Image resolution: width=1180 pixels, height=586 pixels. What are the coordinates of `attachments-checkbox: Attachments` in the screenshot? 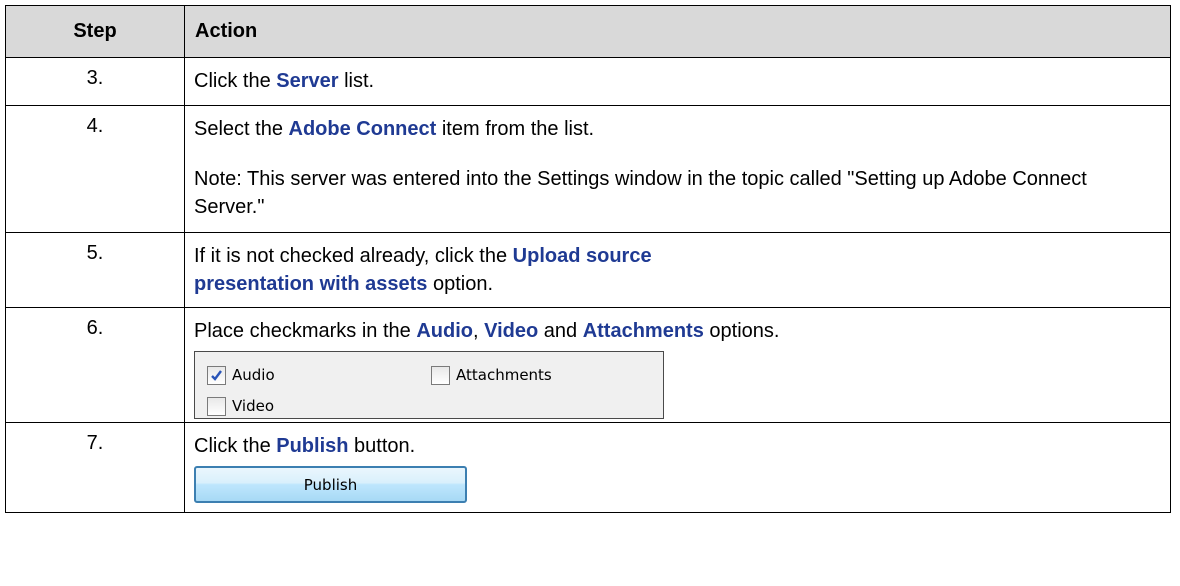 It's located at (491, 375).